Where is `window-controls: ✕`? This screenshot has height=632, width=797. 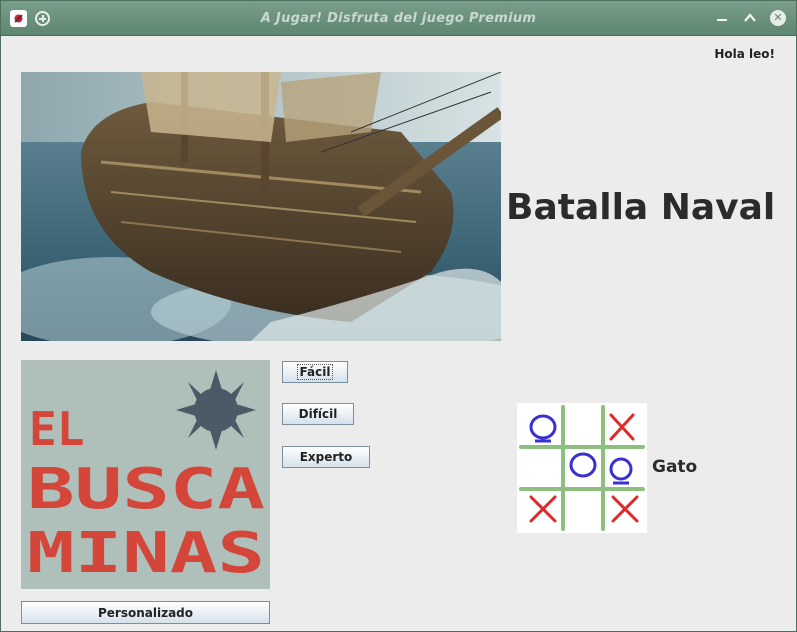
window-controls: ✕ is located at coordinates (750, 18).